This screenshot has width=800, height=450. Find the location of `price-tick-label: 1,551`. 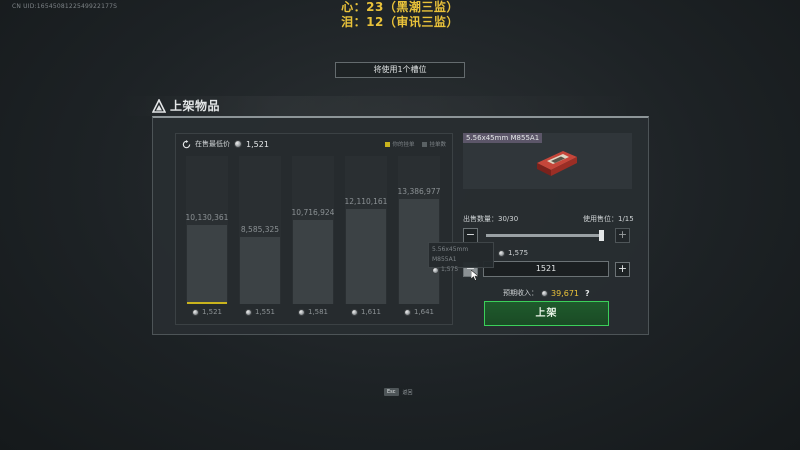

price-tick-label: 1,551 is located at coordinates (265, 312).